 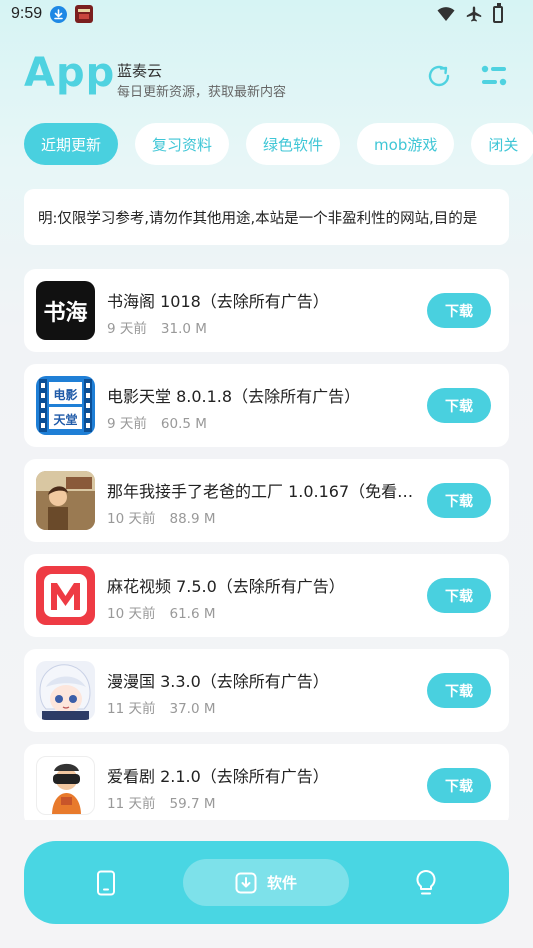 I want to click on nav-software-label: 软件, so click(x=281, y=883).